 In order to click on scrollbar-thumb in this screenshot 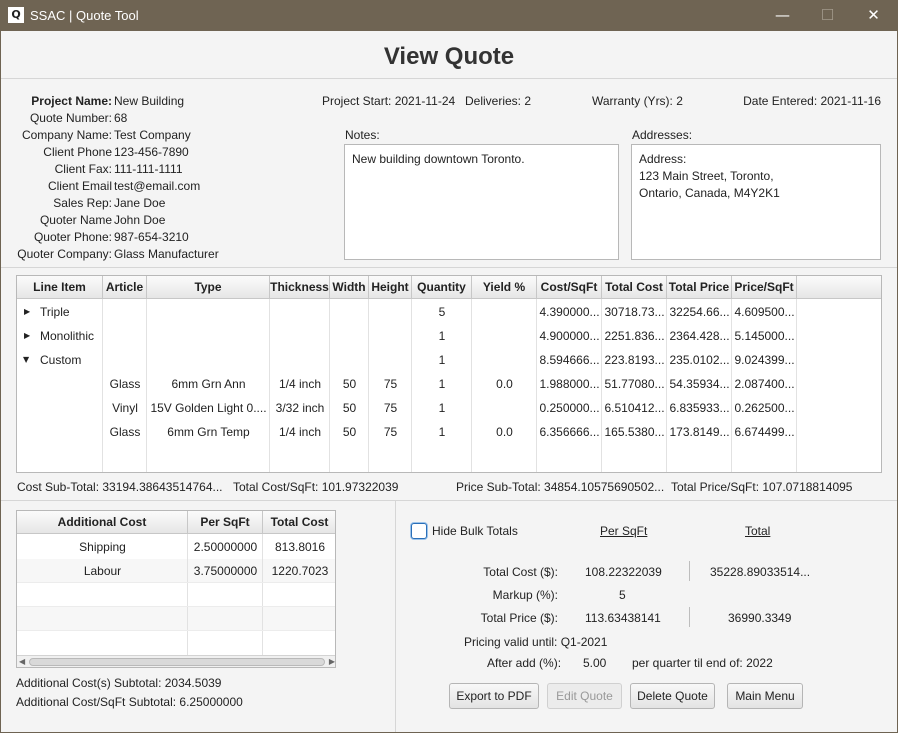, I will do `click(177, 662)`.